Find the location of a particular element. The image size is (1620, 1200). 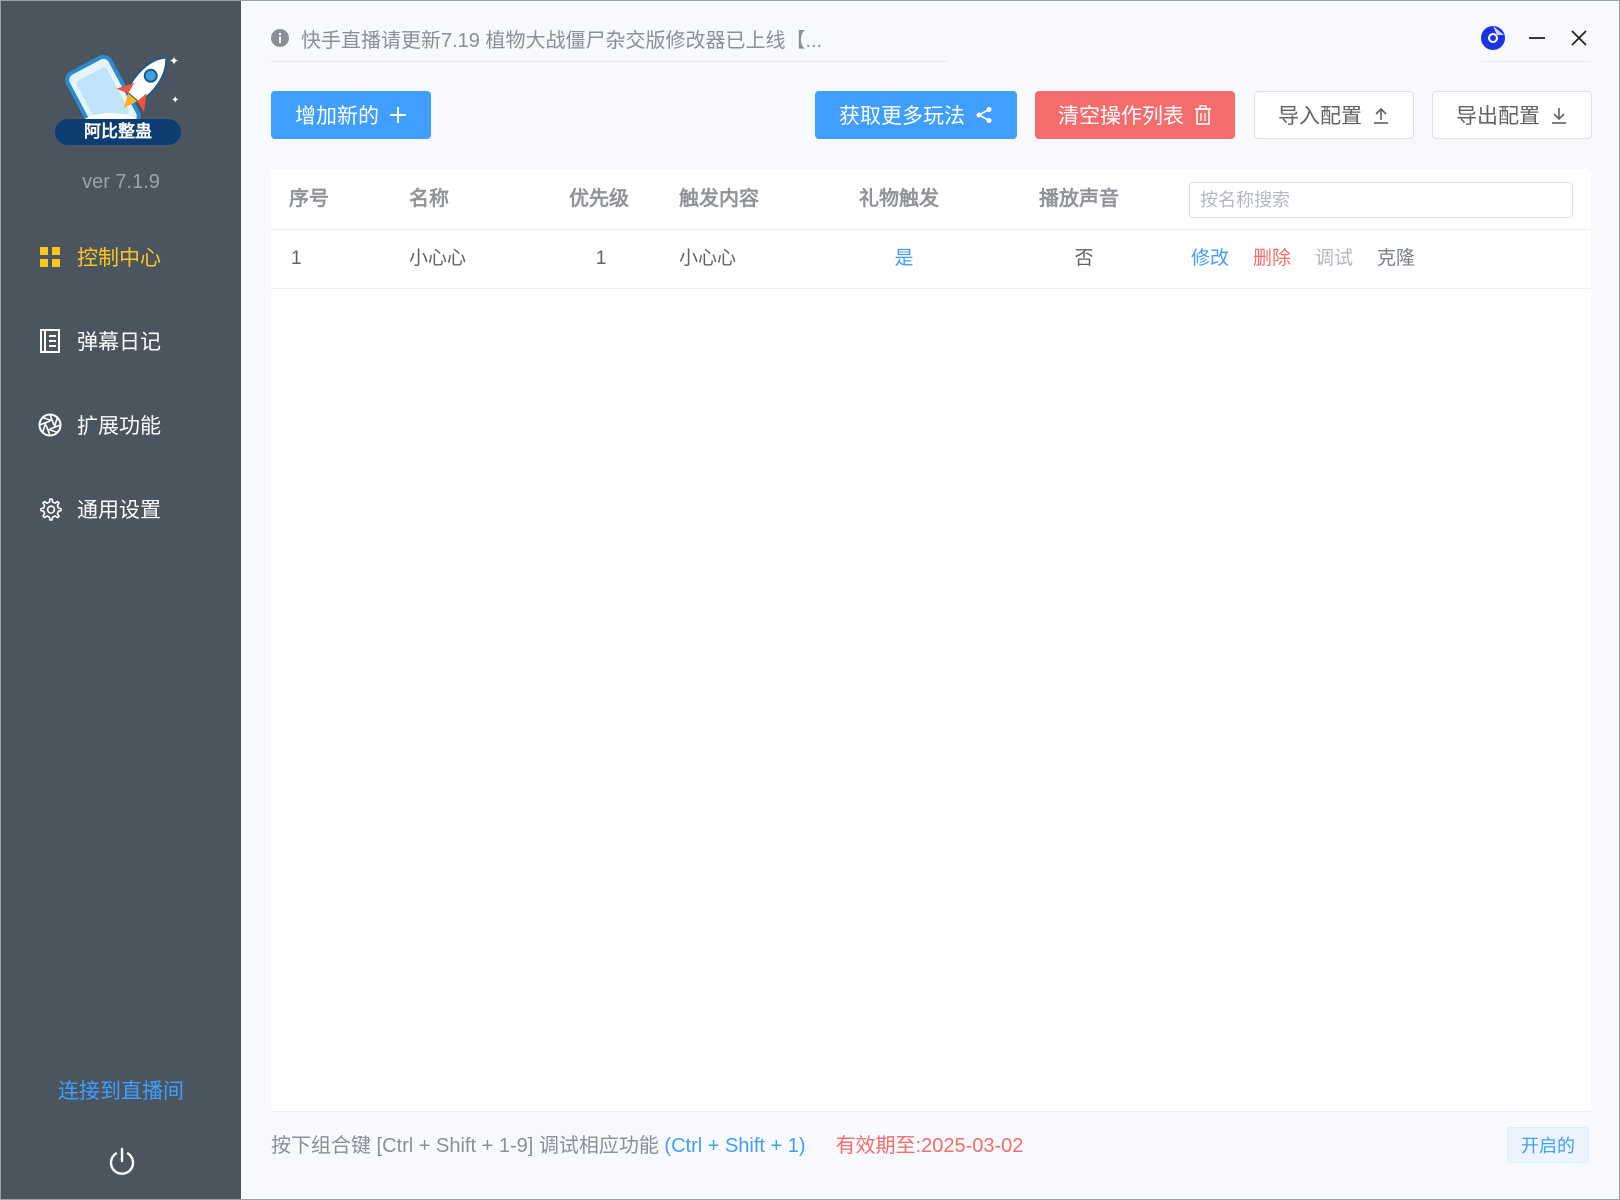

sidebar-item-label: 弹幕日记 is located at coordinates (119, 342).